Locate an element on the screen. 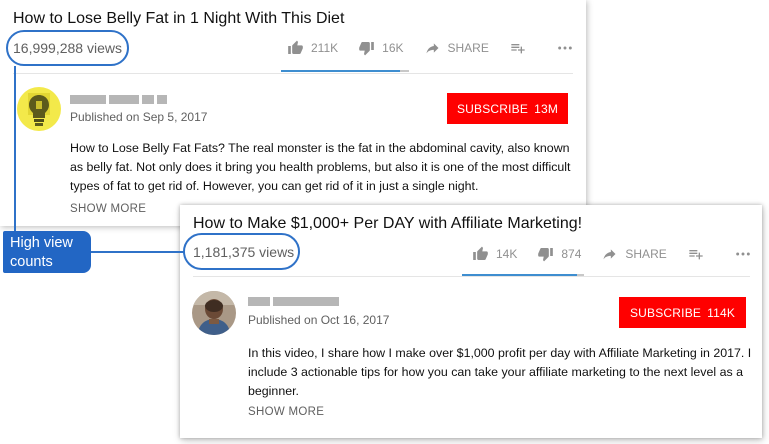 The image size is (769, 444). action-bar: 14K 874 SHARE is located at coordinates (615, 254).